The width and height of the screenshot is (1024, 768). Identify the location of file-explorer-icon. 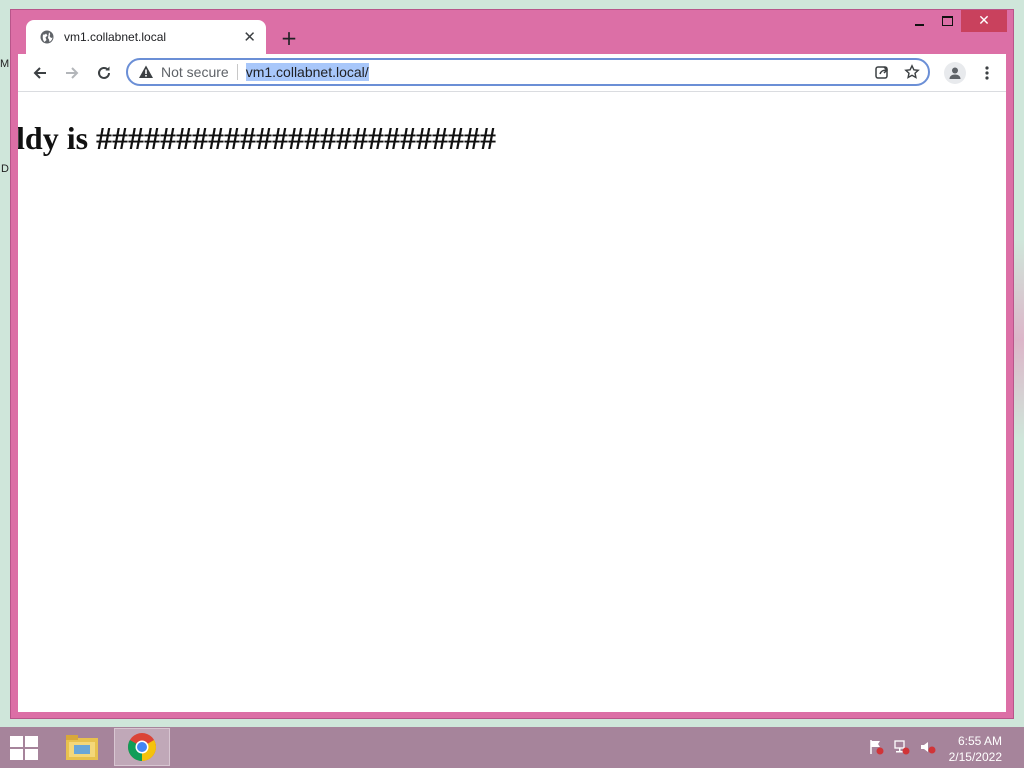
(82, 747).